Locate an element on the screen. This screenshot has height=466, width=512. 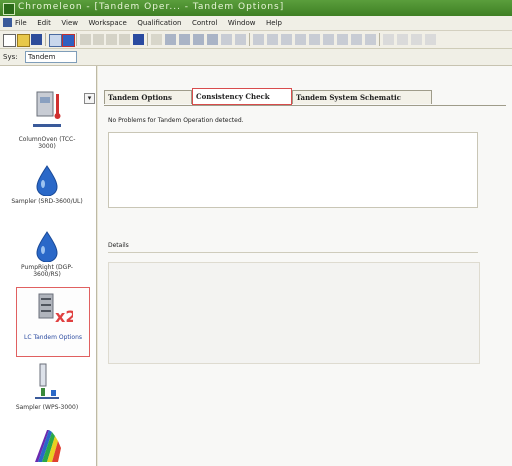
system-label: Sys: is located at coordinates (10, 57).